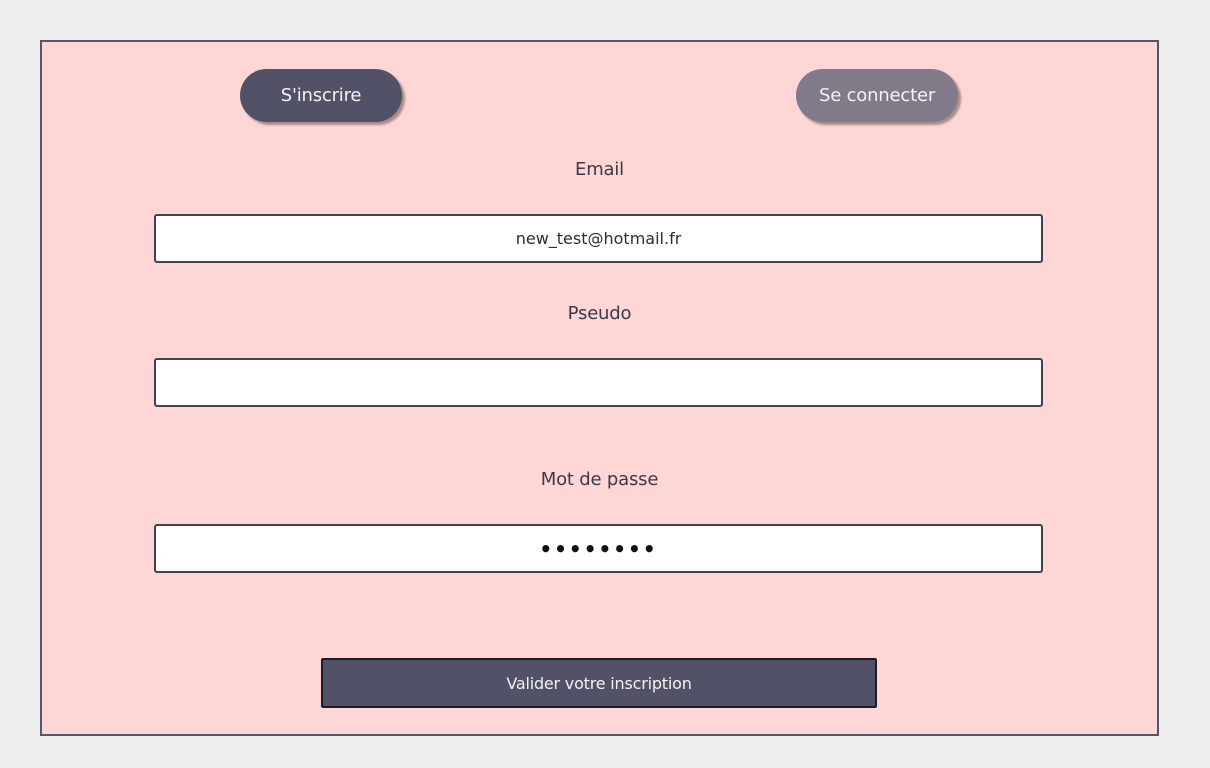 This screenshot has height=768, width=1210. What do you see at coordinates (599, 683) in the screenshot?
I see `submit-signup-button: Valider votre inscription` at bounding box center [599, 683].